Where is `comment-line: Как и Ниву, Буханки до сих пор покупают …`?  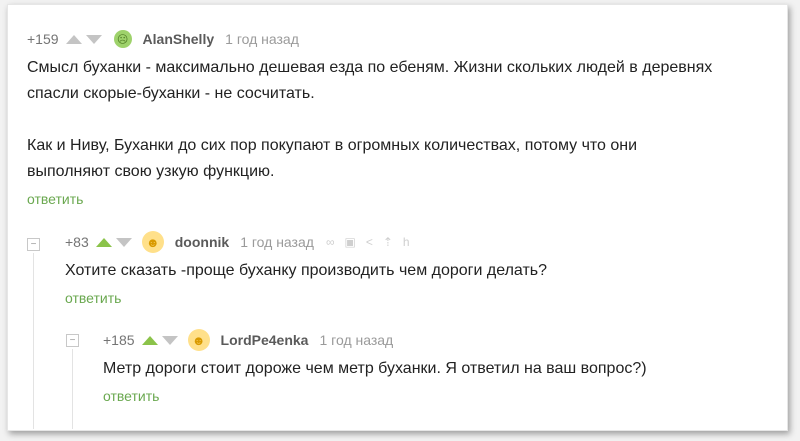 comment-line: Как и Ниву, Буханки до сих пор покупают … is located at coordinates (332, 145).